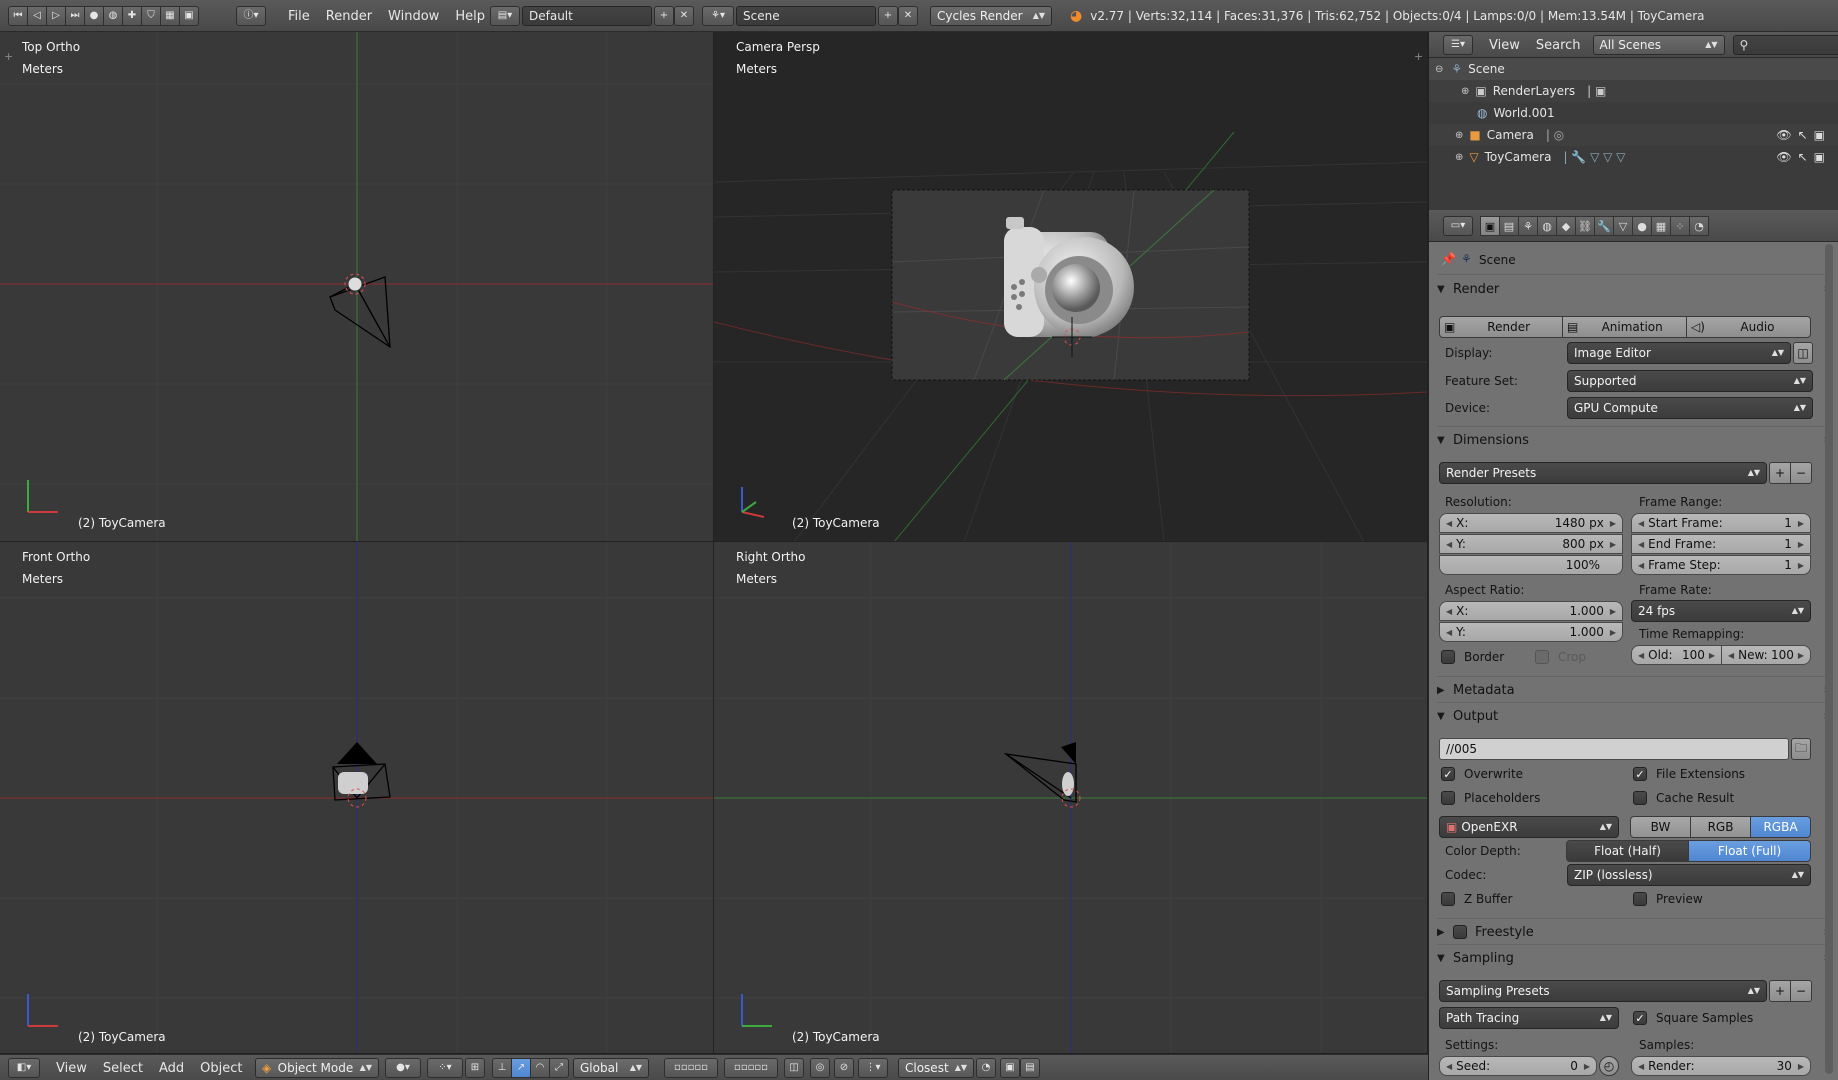  I want to click on seed-field: ◀ Seed: 0 ▶, so click(1518, 1066).